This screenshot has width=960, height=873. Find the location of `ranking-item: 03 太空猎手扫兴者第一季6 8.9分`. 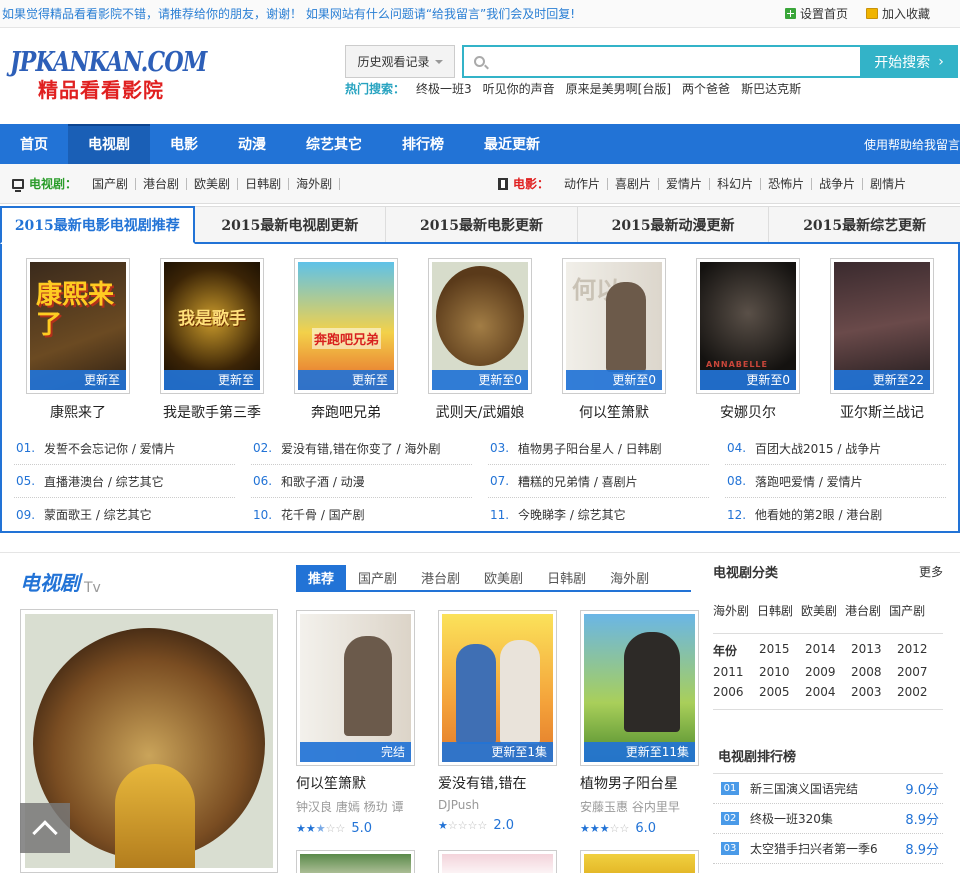

ranking-item: 03 太空猎手扫兴者第一季6 8.9分 is located at coordinates (828, 849).